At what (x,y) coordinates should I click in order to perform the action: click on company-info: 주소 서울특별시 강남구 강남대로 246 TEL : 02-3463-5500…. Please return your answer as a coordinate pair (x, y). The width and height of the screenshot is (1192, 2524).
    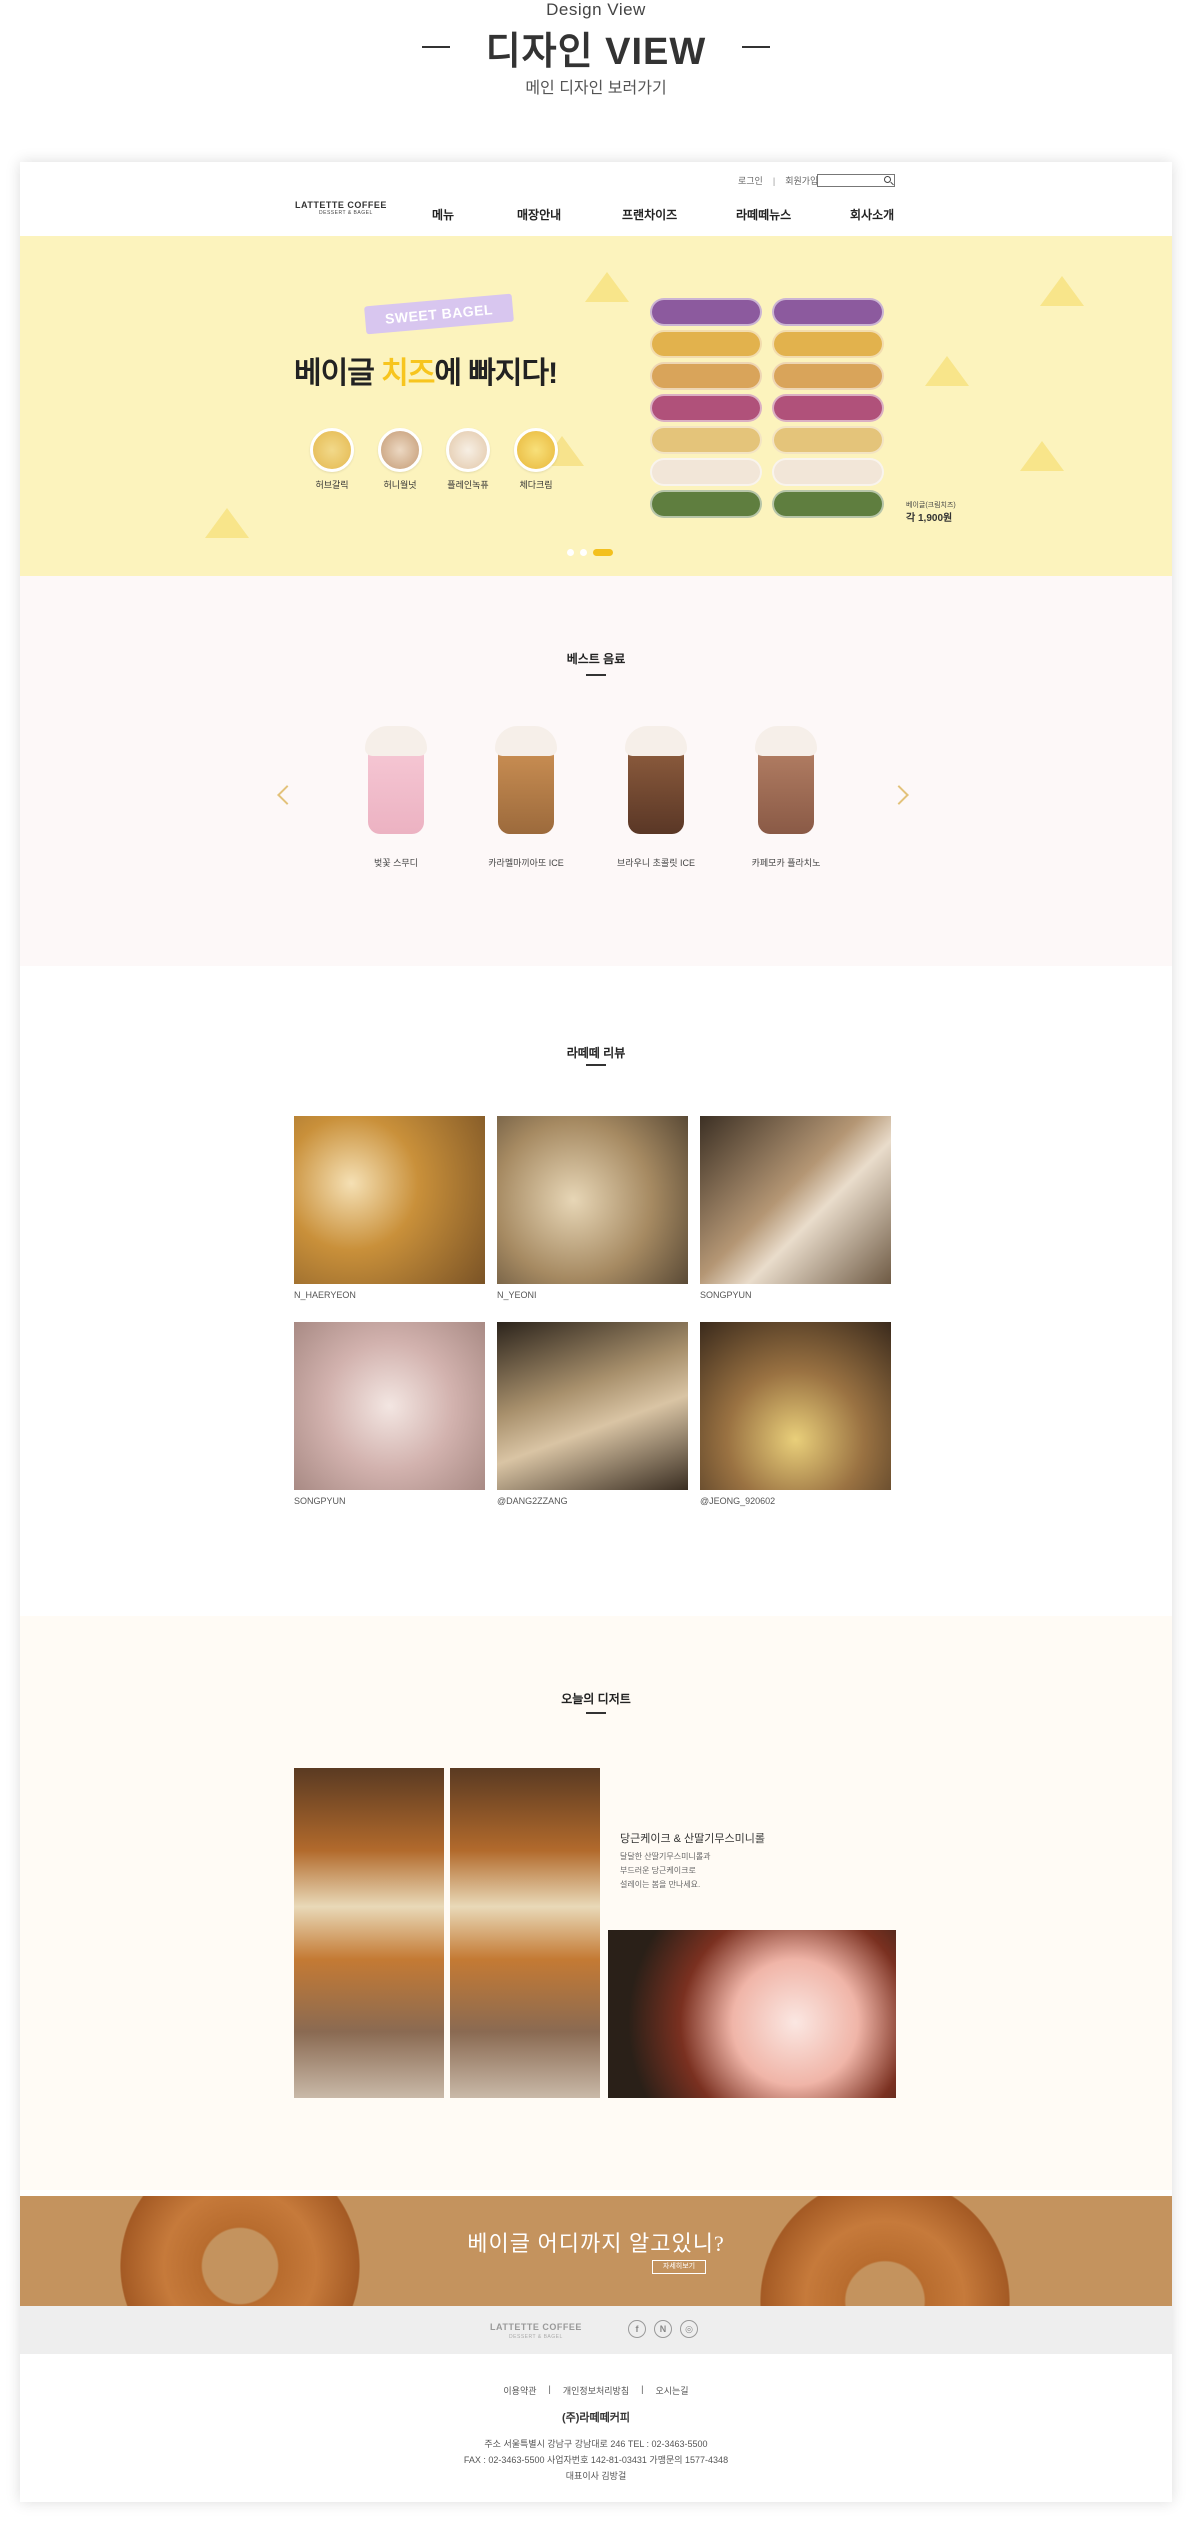
    Looking at the image, I should click on (596, 2460).